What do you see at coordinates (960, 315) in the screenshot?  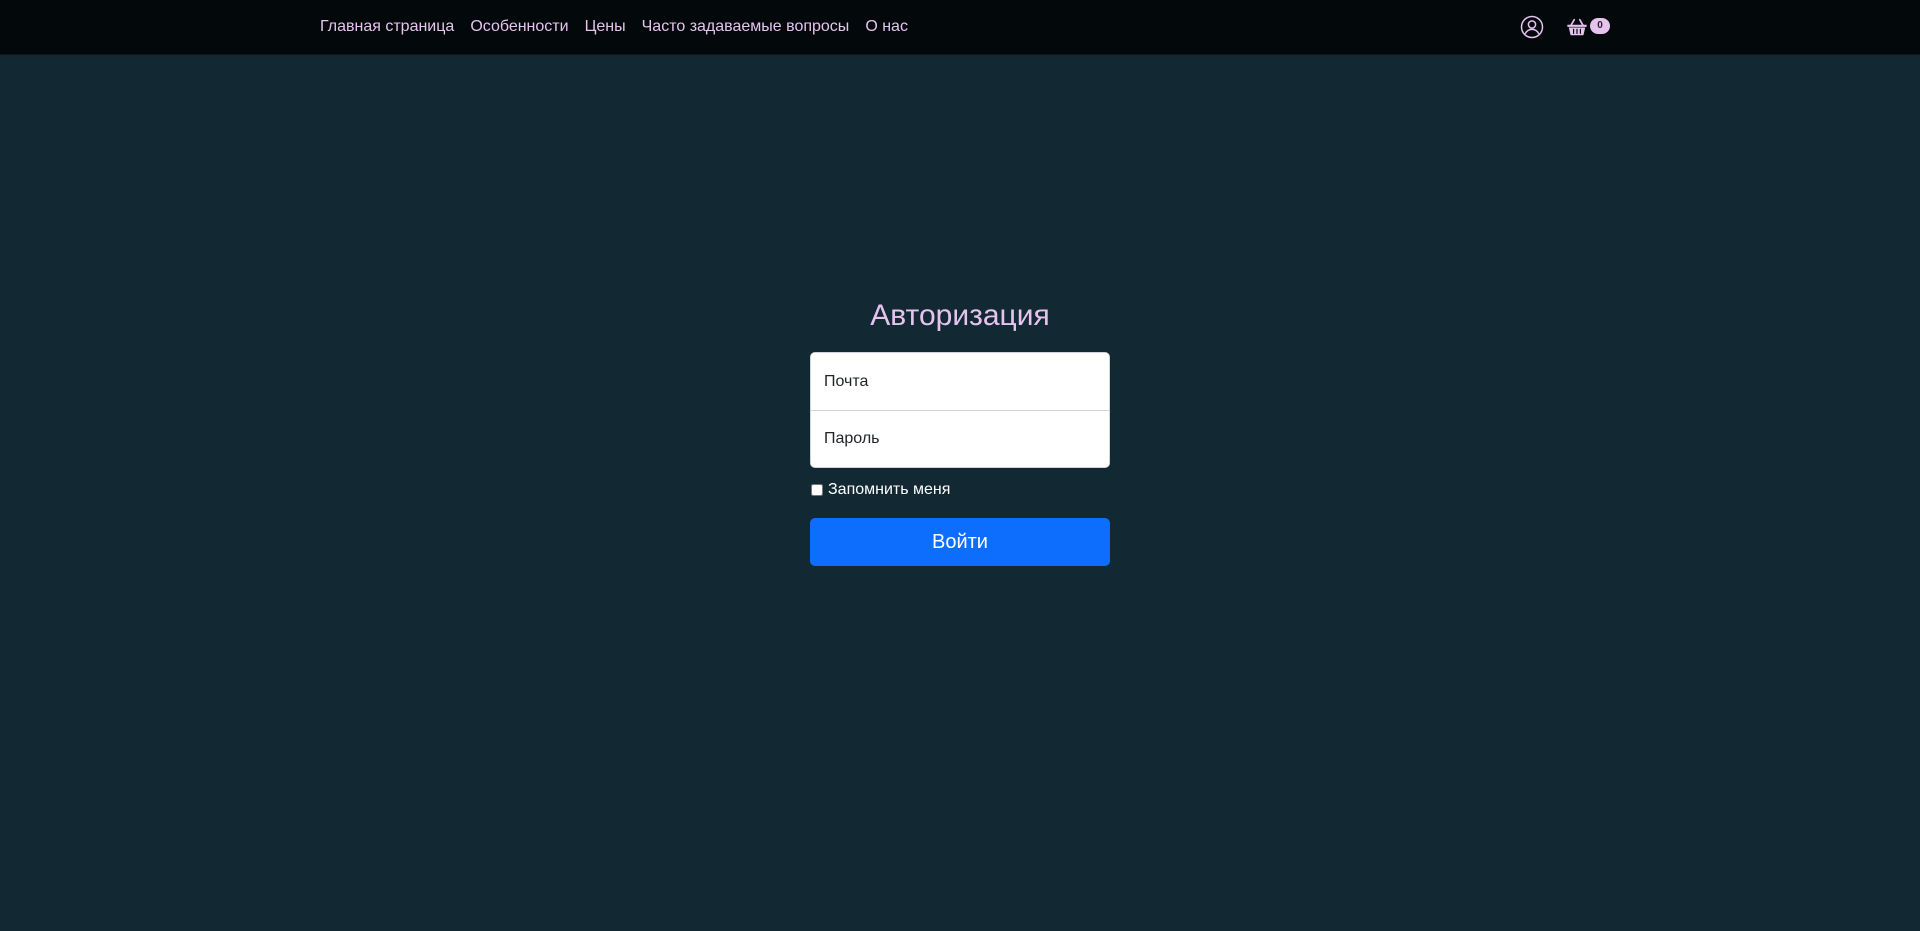 I see `page-title: Авторизация` at bounding box center [960, 315].